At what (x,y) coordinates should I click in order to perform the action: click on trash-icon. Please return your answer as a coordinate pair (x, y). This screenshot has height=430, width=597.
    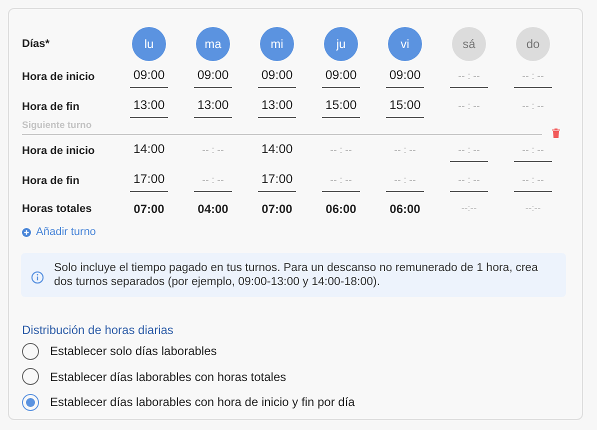
    Looking at the image, I should click on (556, 133).